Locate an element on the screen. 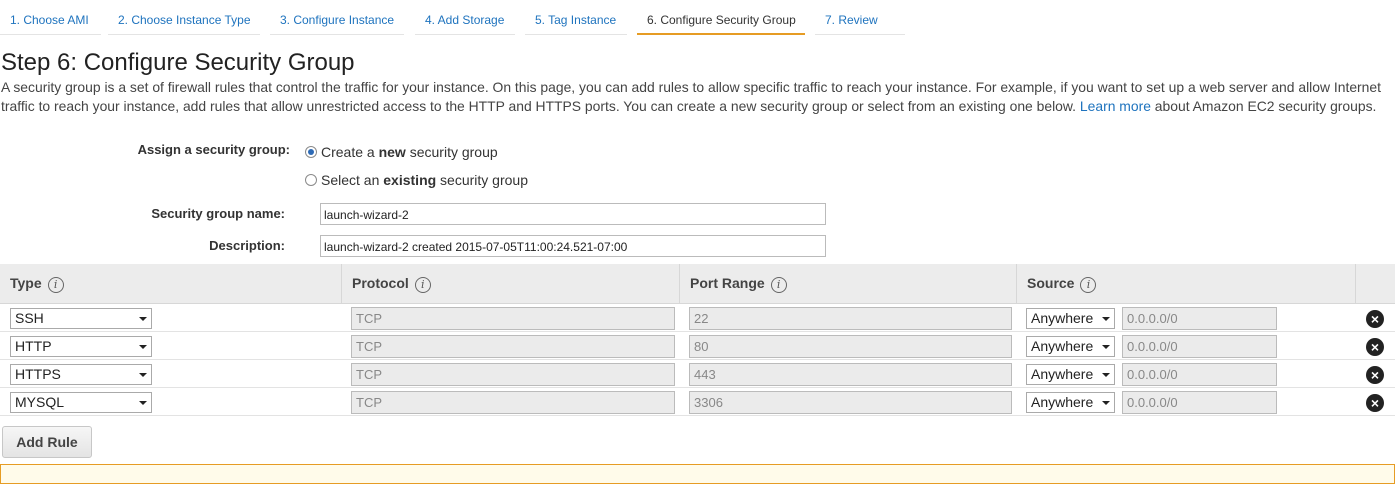 Image resolution: width=1395 pixels, height=484 pixels. type-select: SSH is located at coordinates (81, 318).